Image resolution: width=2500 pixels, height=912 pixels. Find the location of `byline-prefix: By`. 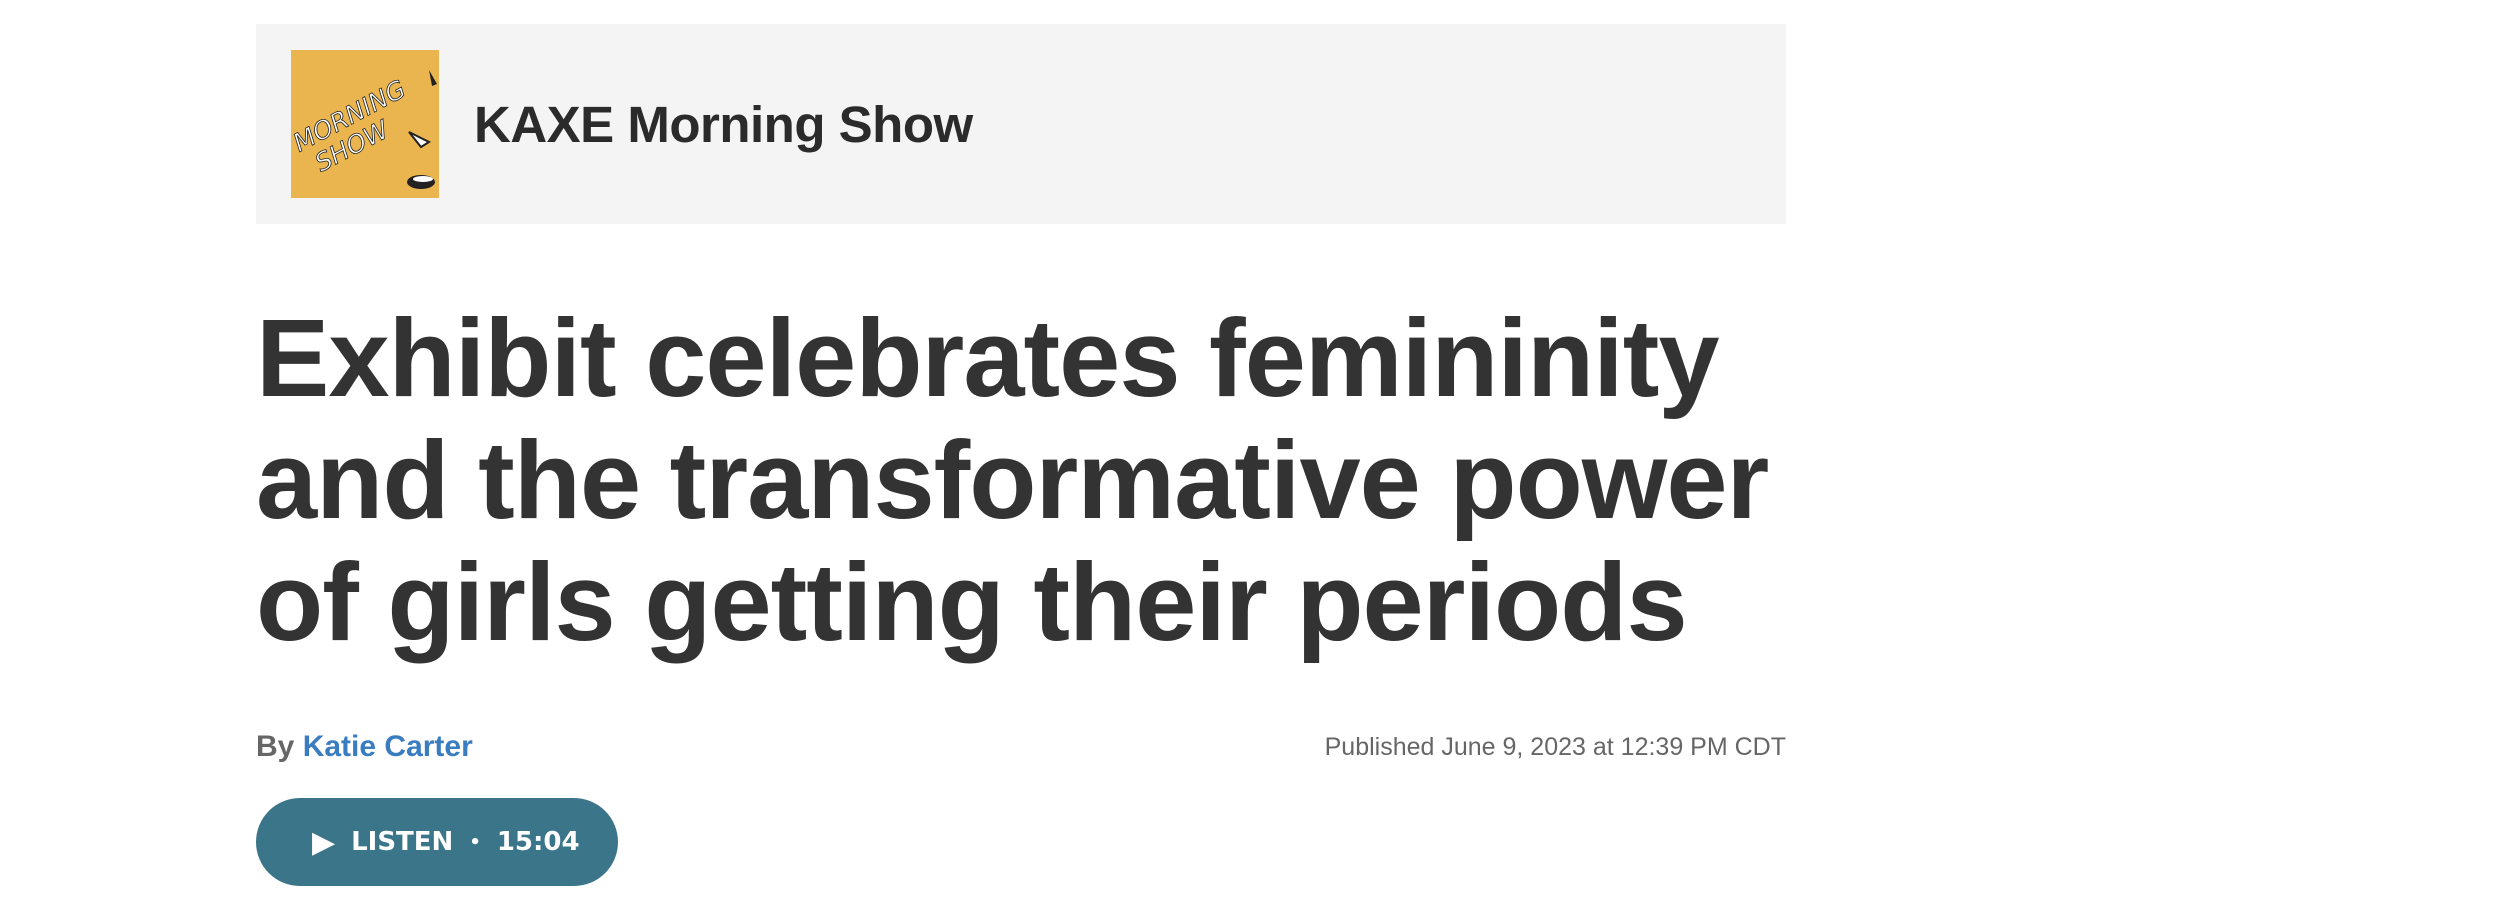

byline-prefix: By is located at coordinates (275, 746).